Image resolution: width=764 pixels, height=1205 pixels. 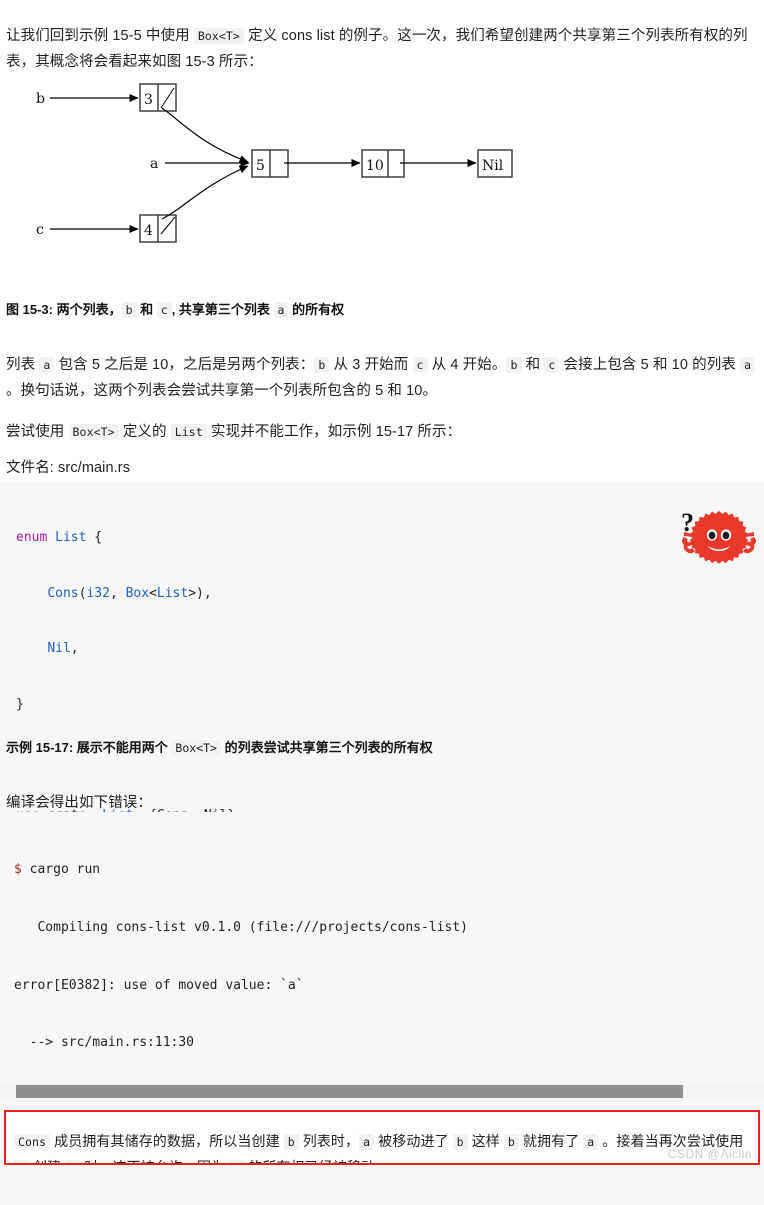 What do you see at coordinates (196, 748) in the screenshot?
I see `inline-code-box-t-listing: Box<T>` at bounding box center [196, 748].